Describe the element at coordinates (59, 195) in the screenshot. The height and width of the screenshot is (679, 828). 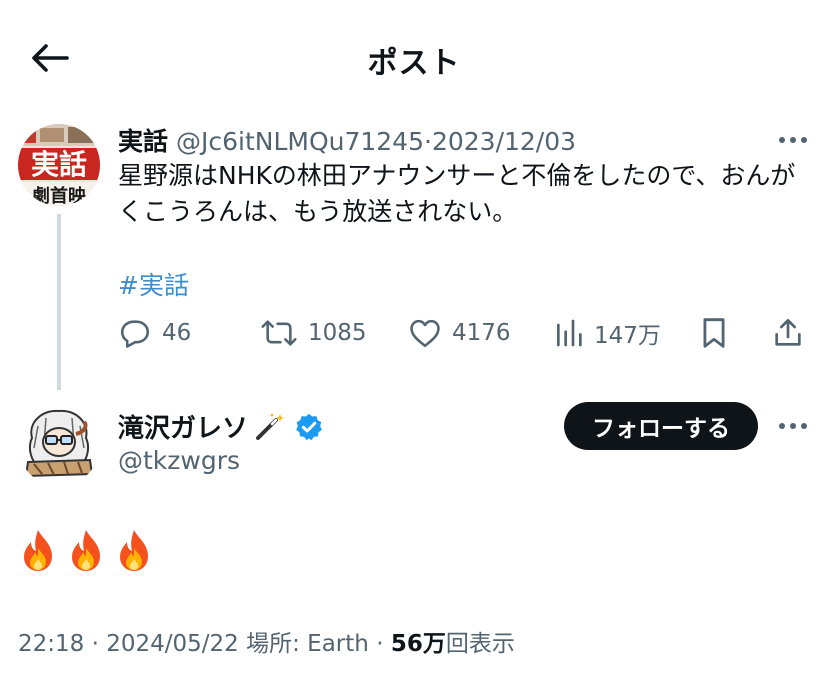
I see `avatar-subtitle-text: 劇首映` at that location.